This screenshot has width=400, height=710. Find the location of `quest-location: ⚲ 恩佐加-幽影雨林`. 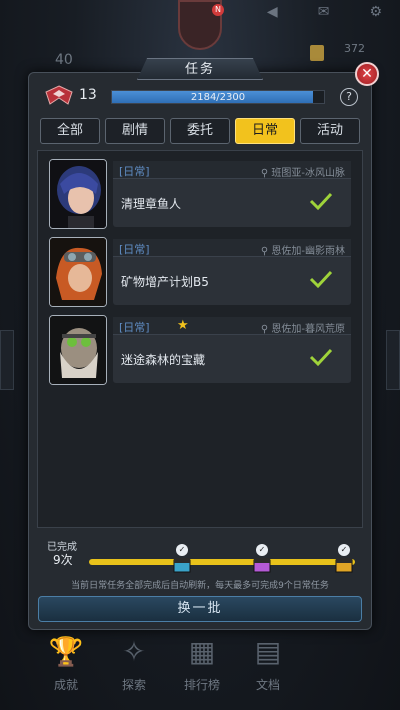

quest-location: ⚲ 恩佐加-幽影雨林 is located at coordinates (303, 249).